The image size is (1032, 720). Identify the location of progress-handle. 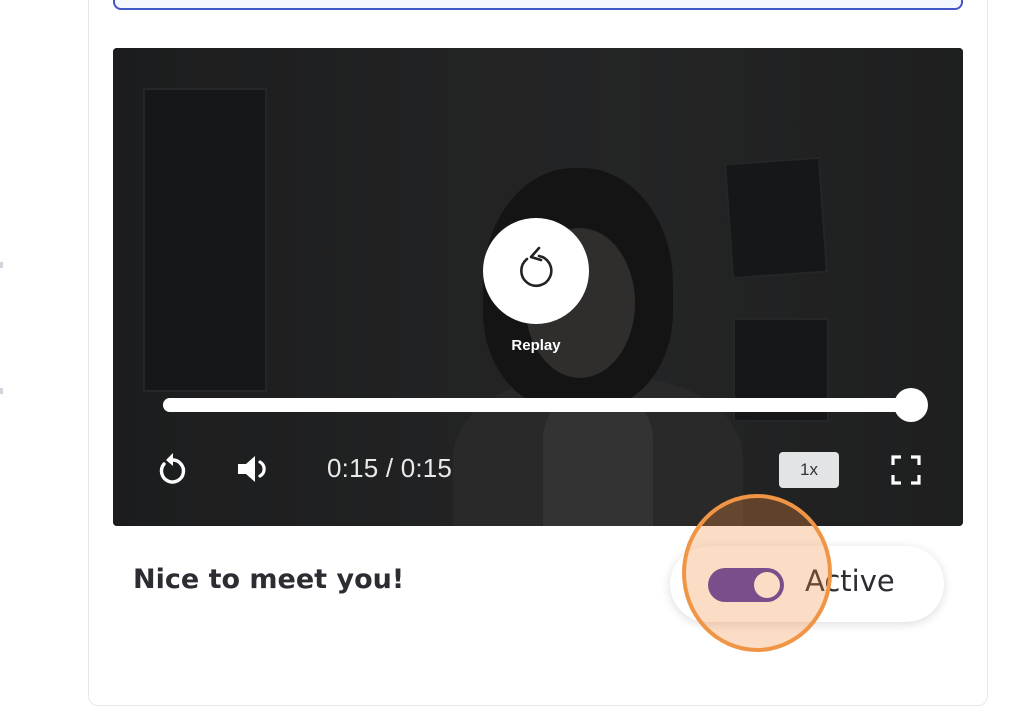
(911, 405).